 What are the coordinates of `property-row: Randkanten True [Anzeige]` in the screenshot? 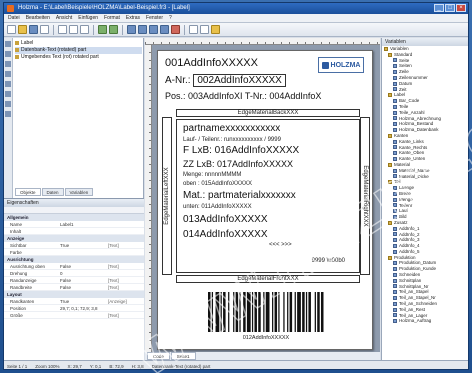 It's located at (74, 301).